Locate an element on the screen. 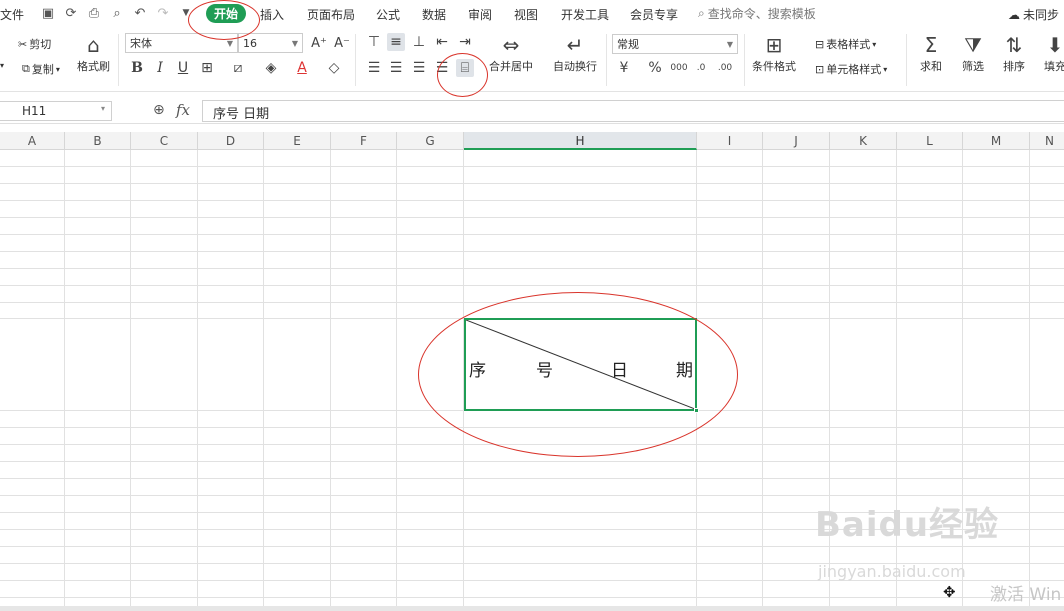 Image resolution: width=1064 pixels, height=611 pixels. tab-member: 会员专享 is located at coordinates (654, 14).